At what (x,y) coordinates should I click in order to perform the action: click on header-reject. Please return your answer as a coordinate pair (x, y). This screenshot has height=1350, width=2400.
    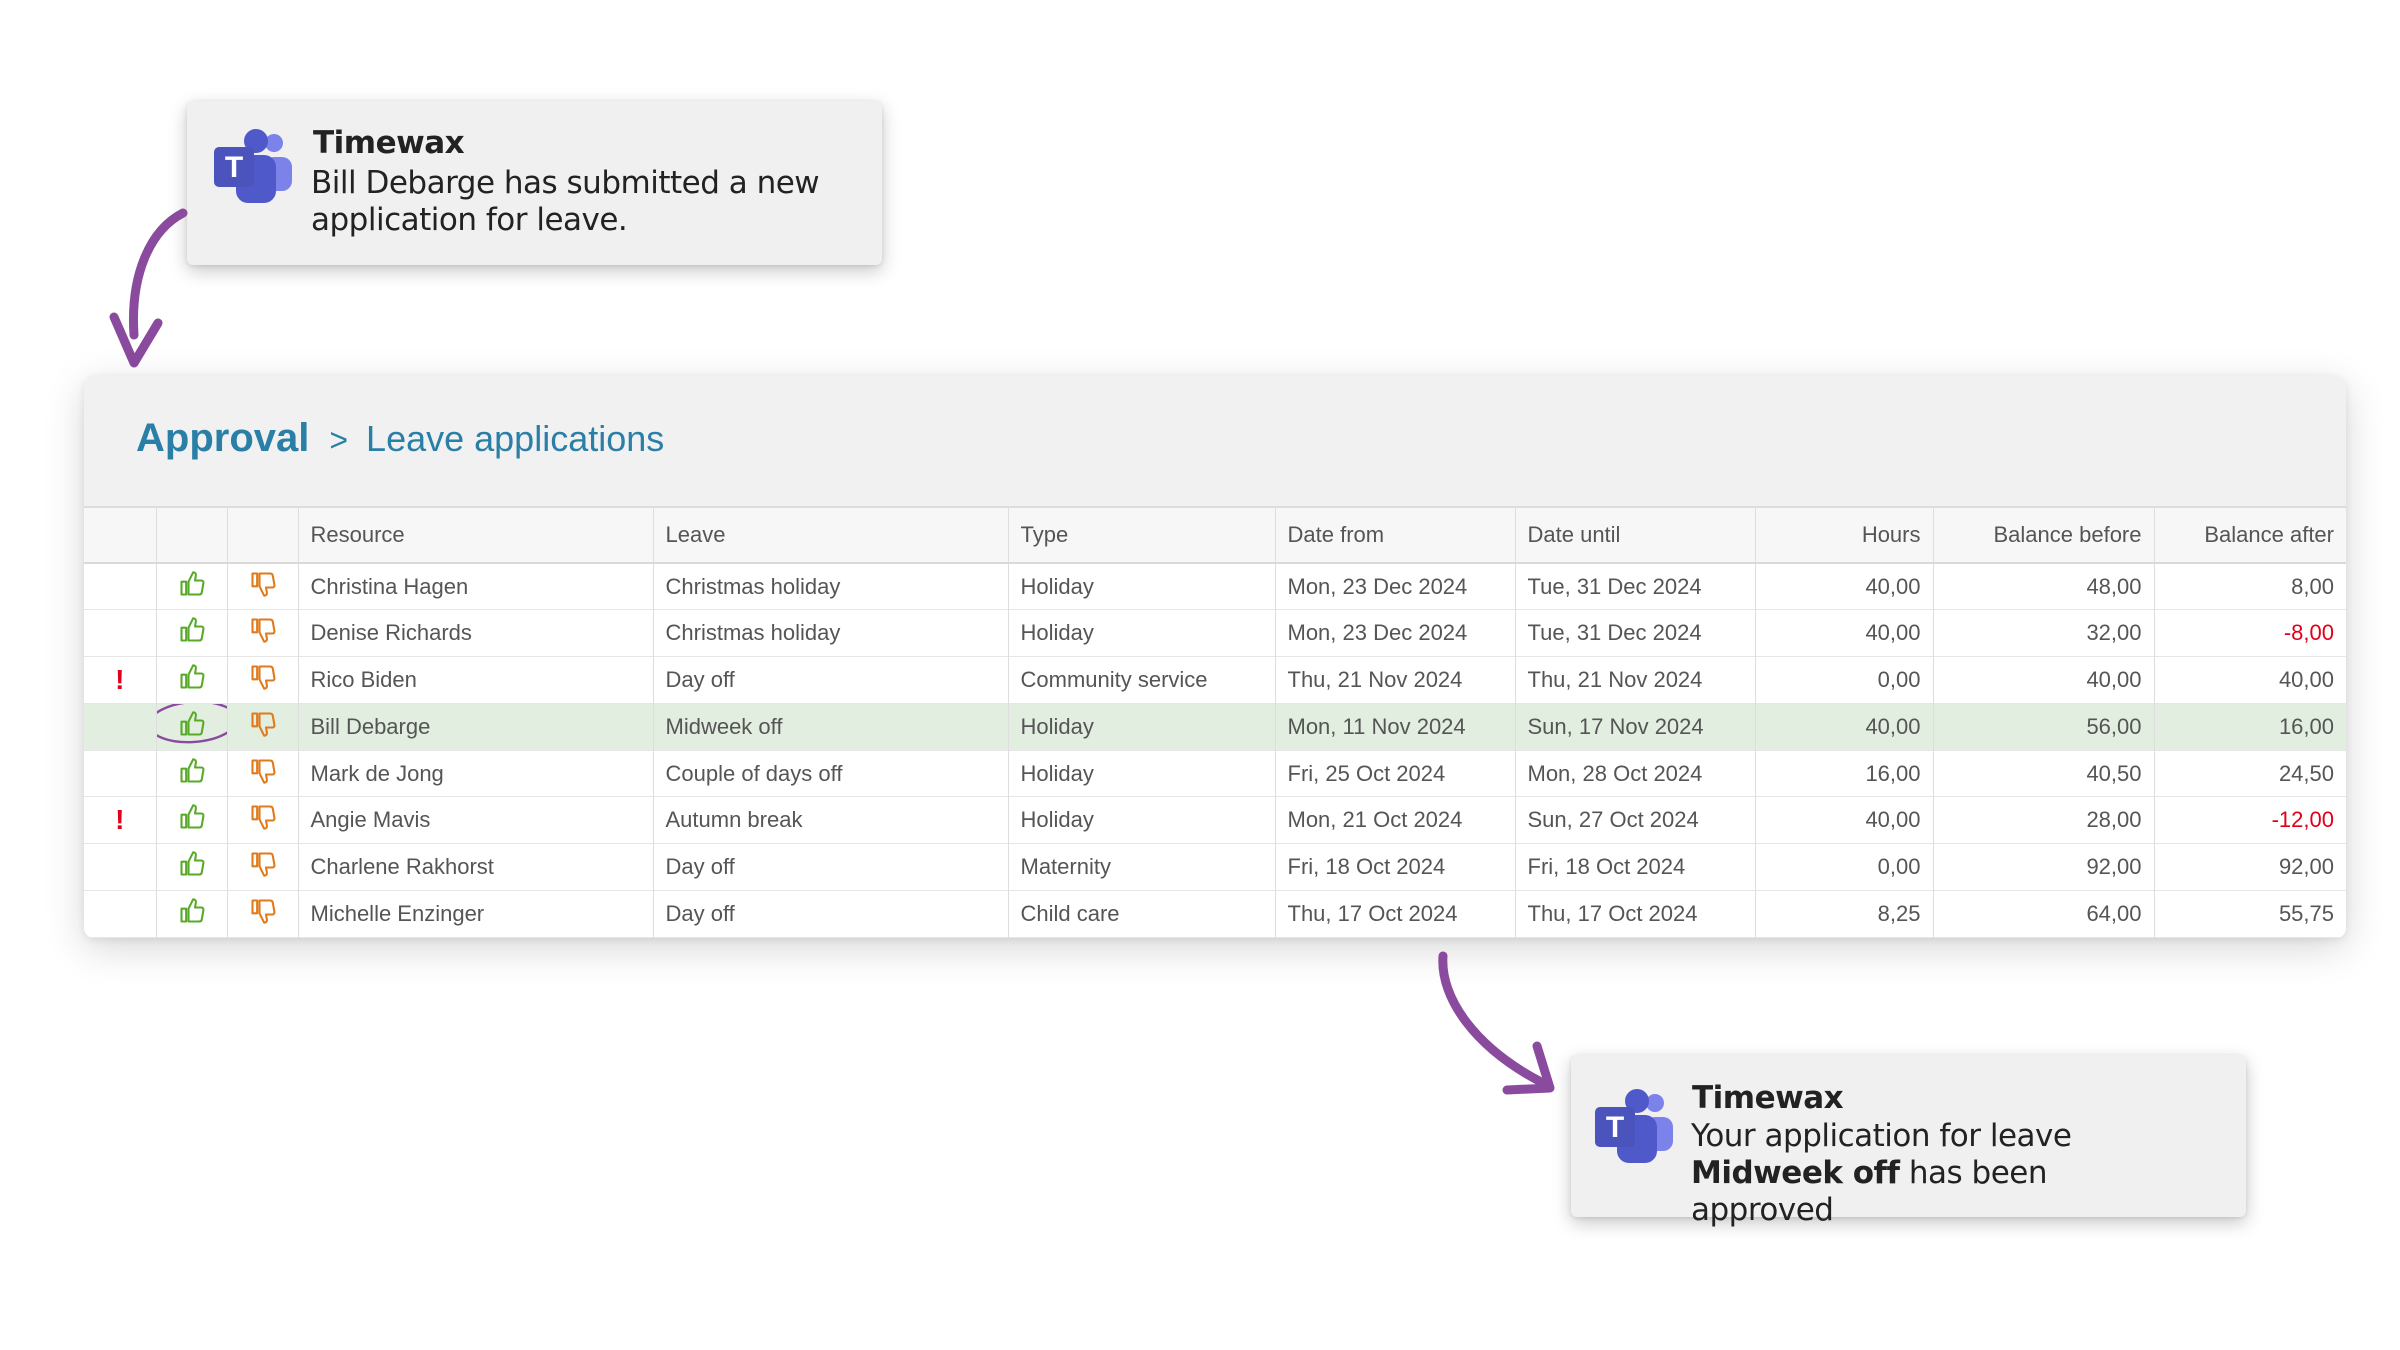
    Looking at the image, I should click on (263, 536).